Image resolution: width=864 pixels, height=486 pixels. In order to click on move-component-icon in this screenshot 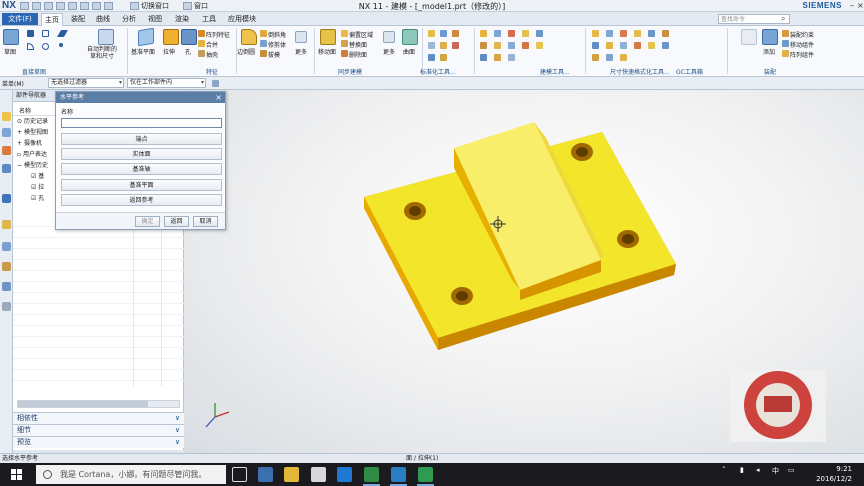, I will do `click(785, 43)`.